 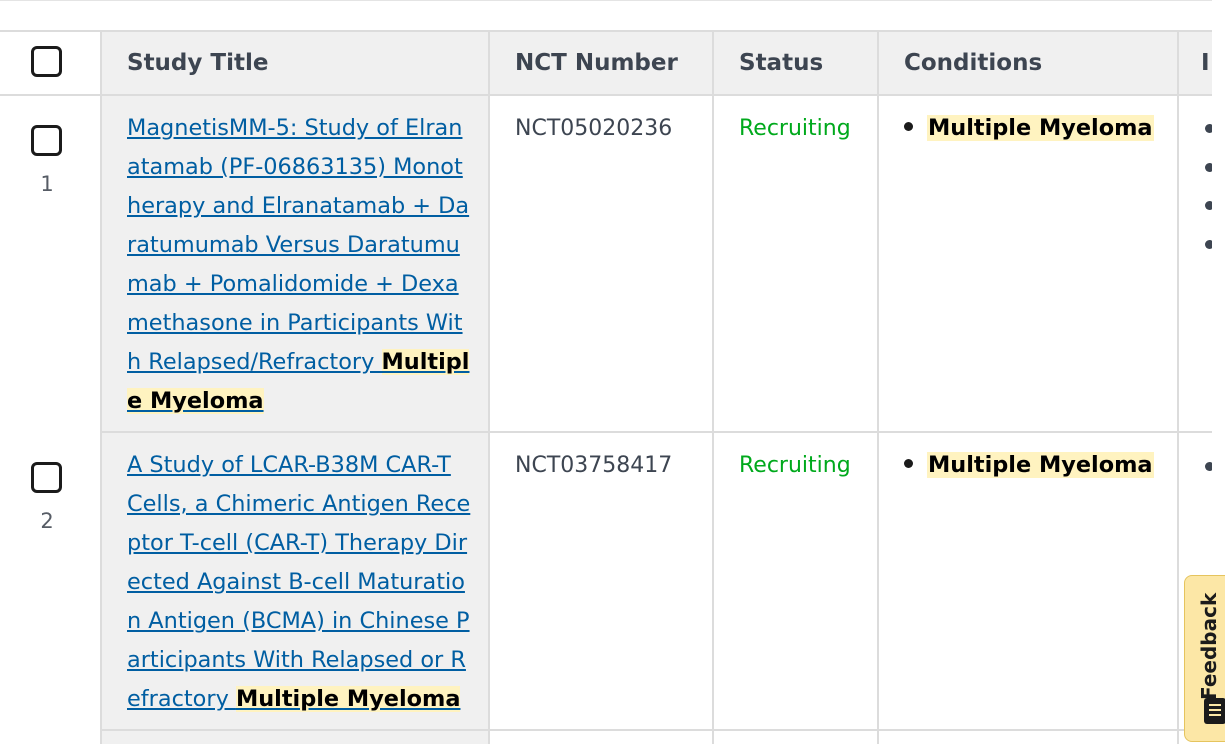 What do you see at coordinates (1205, 62) in the screenshot?
I see `header-next-column: I` at bounding box center [1205, 62].